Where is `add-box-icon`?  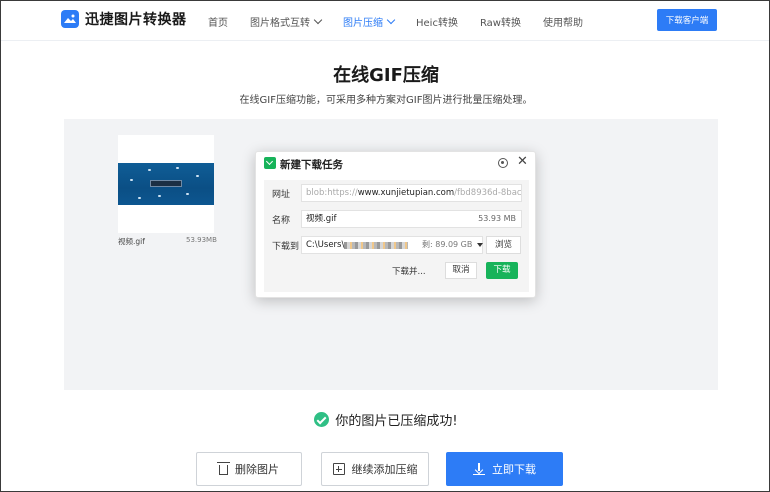
add-box-icon is located at coordinates (338, 469).